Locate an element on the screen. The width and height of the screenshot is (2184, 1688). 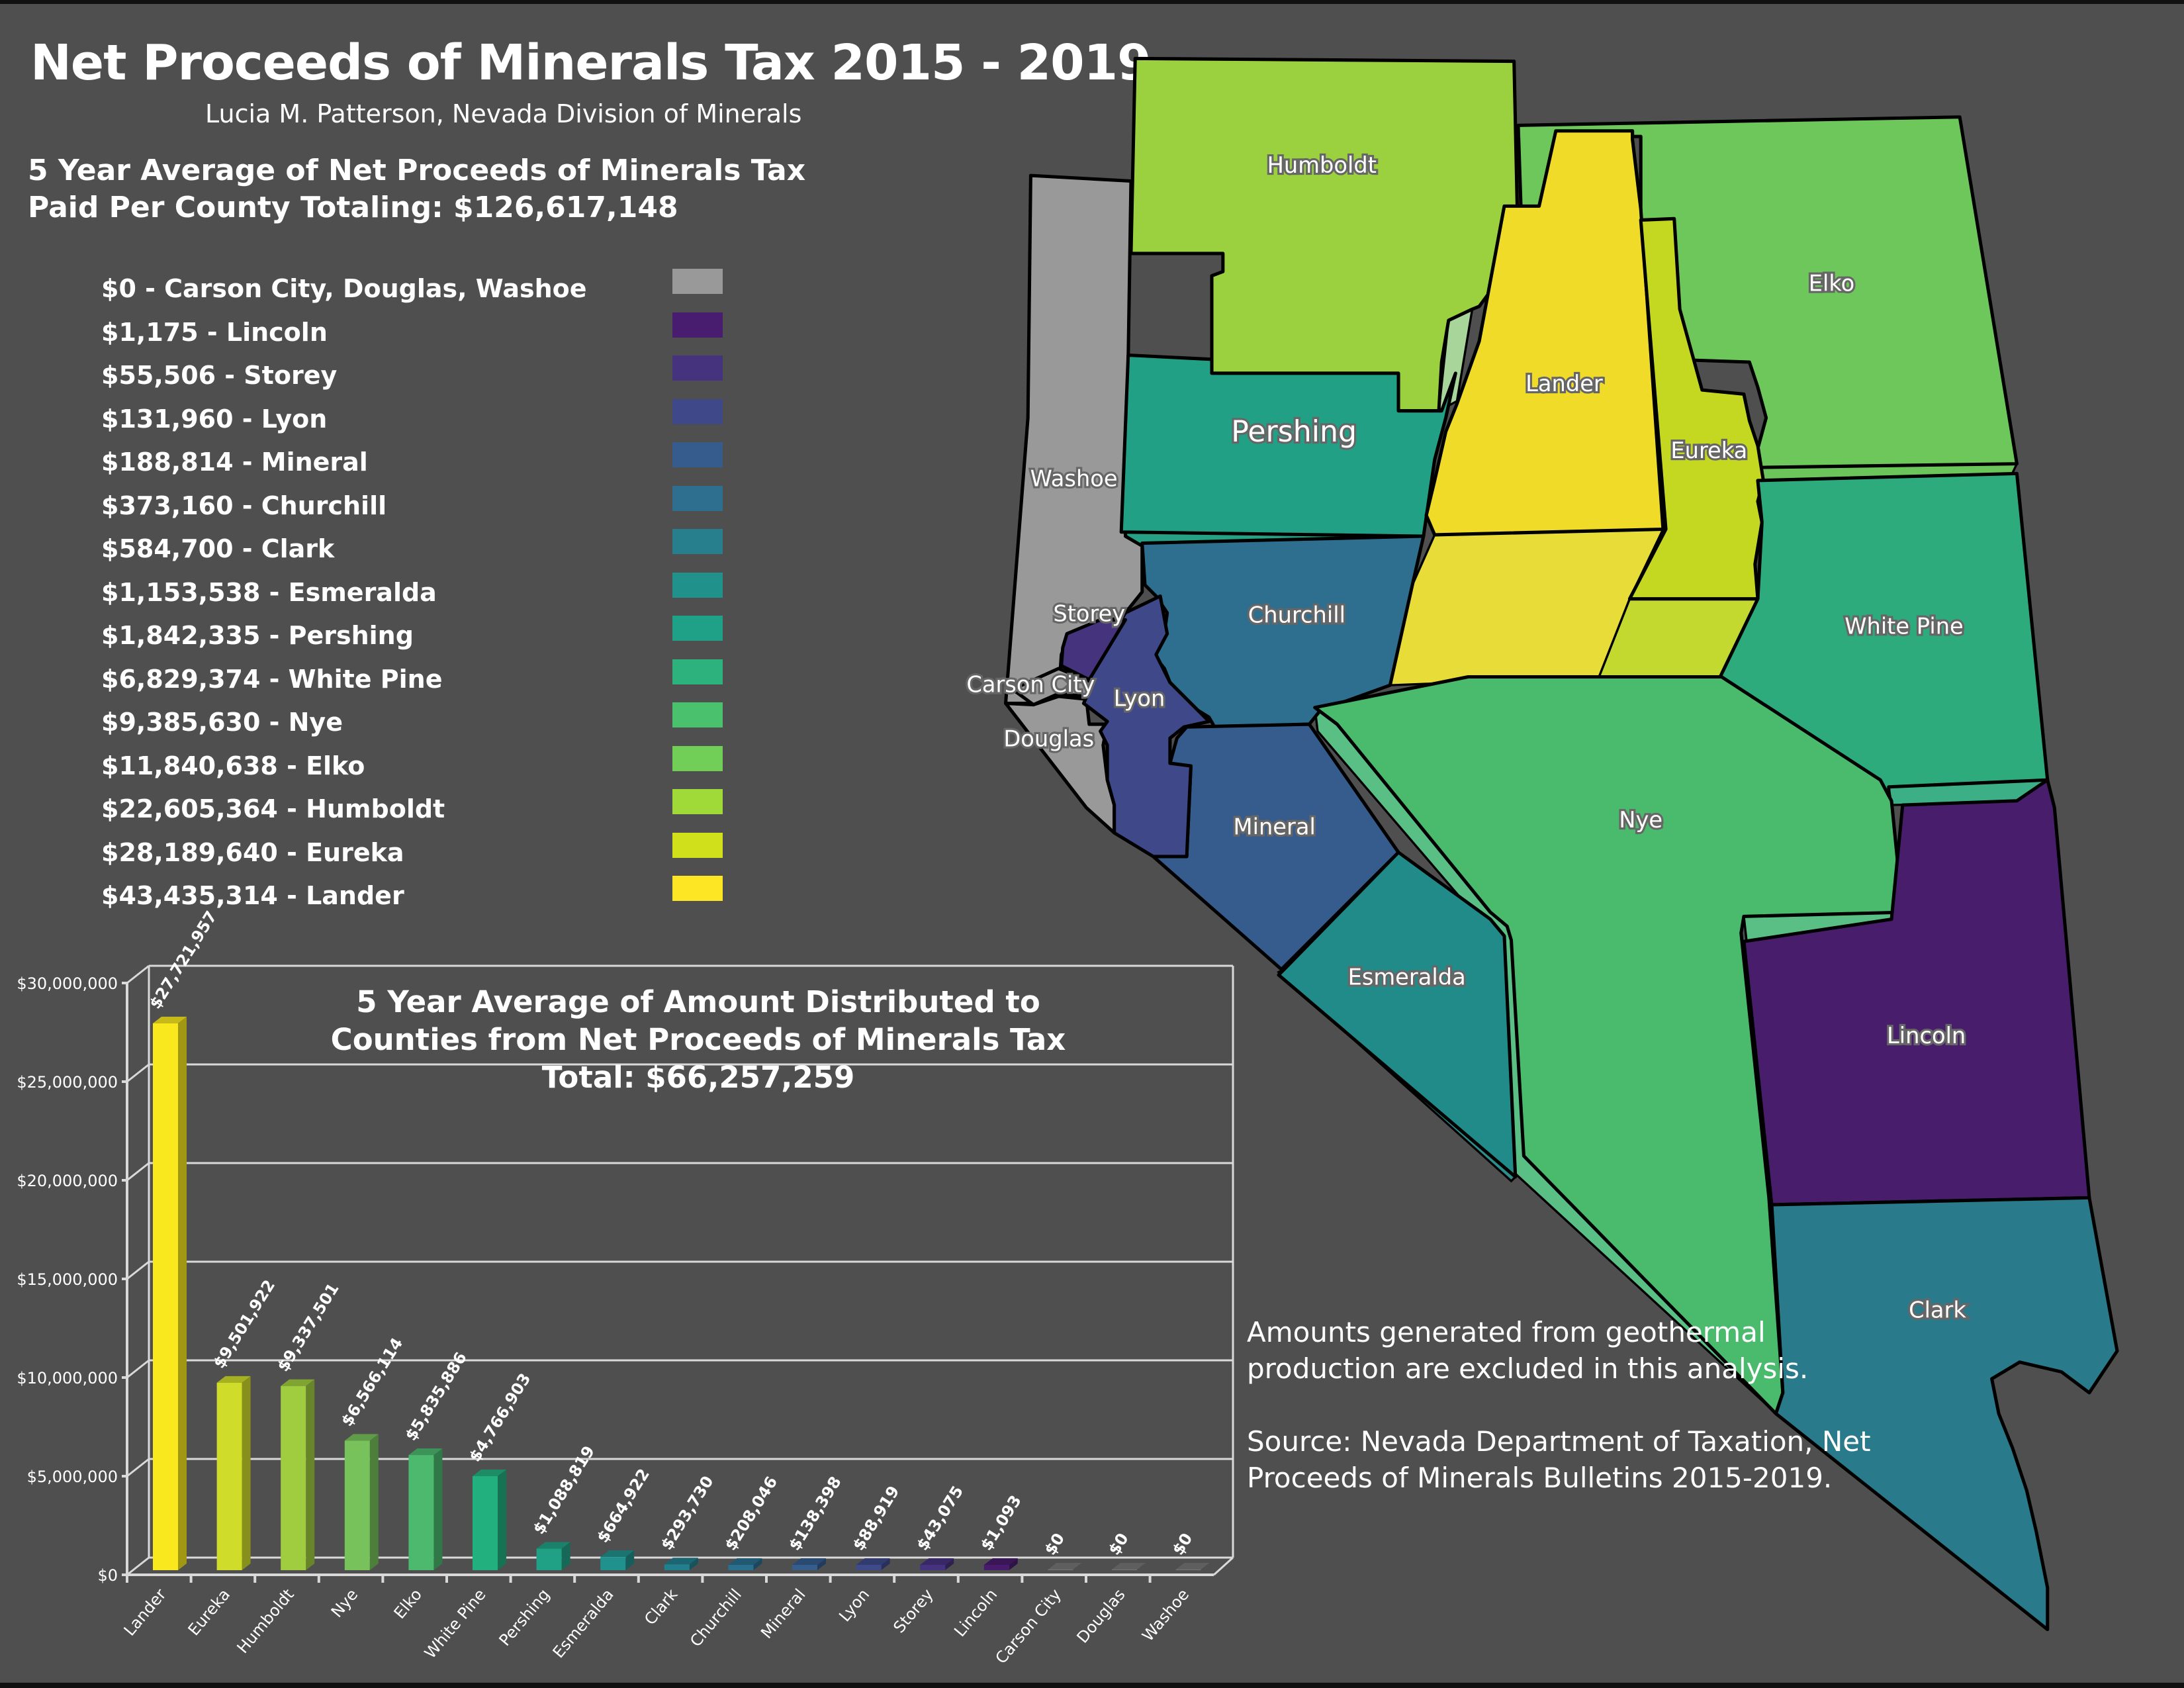
bar-value-label: $138,398 is located at coordinates (815, 1513).